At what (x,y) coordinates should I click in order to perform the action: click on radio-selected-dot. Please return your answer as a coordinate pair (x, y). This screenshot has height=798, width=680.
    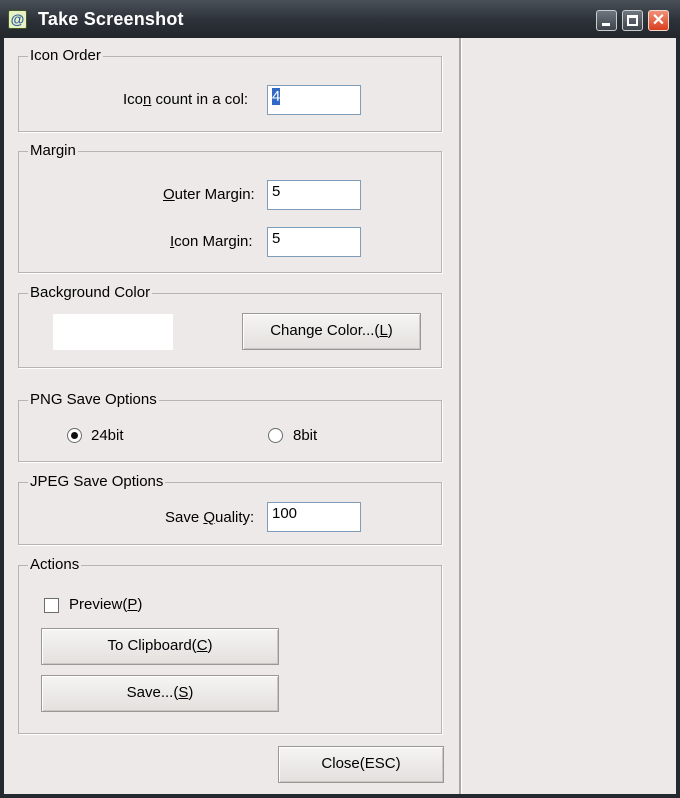
    Looking at the image, I should click on (74, 435).